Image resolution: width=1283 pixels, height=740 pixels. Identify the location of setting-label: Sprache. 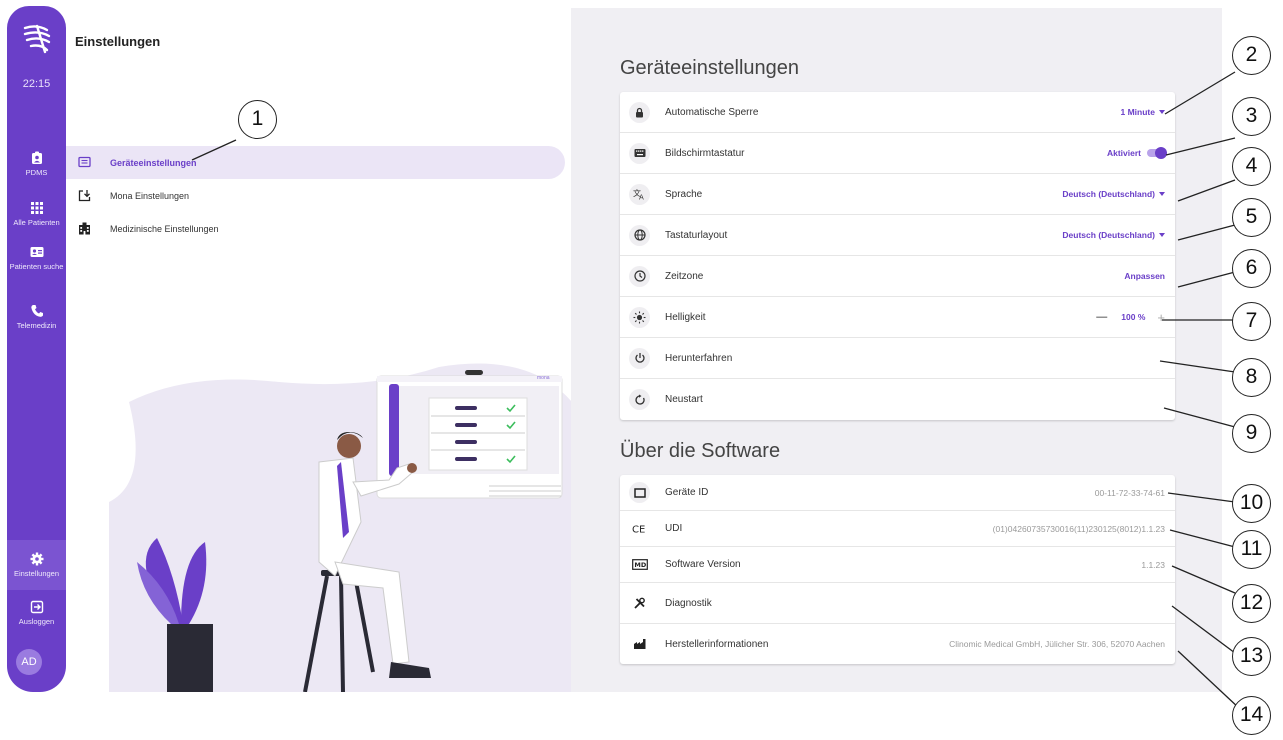
(684, 194).